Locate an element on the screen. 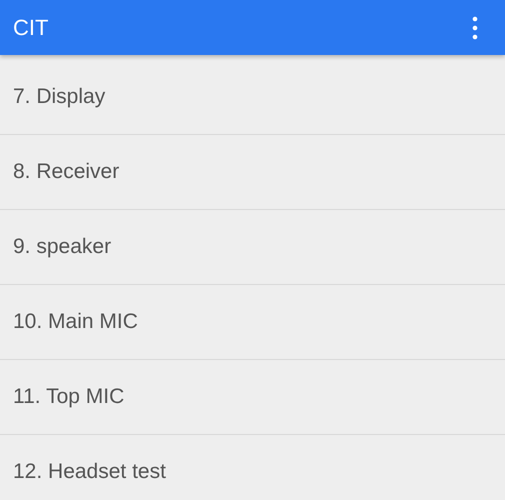  list-item: 12. Headset test is located at coordinates (252, 467).